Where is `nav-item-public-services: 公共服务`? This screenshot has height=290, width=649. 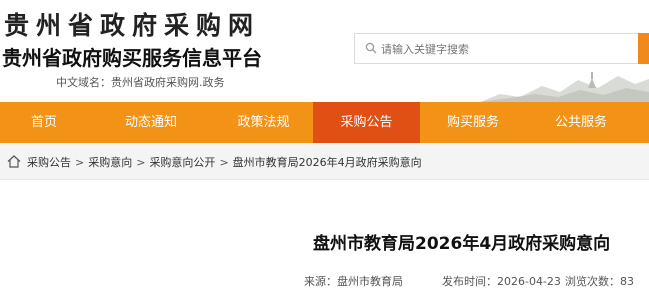 nav-item-public-services: 公共服务 is located at coordinates (581, 122).